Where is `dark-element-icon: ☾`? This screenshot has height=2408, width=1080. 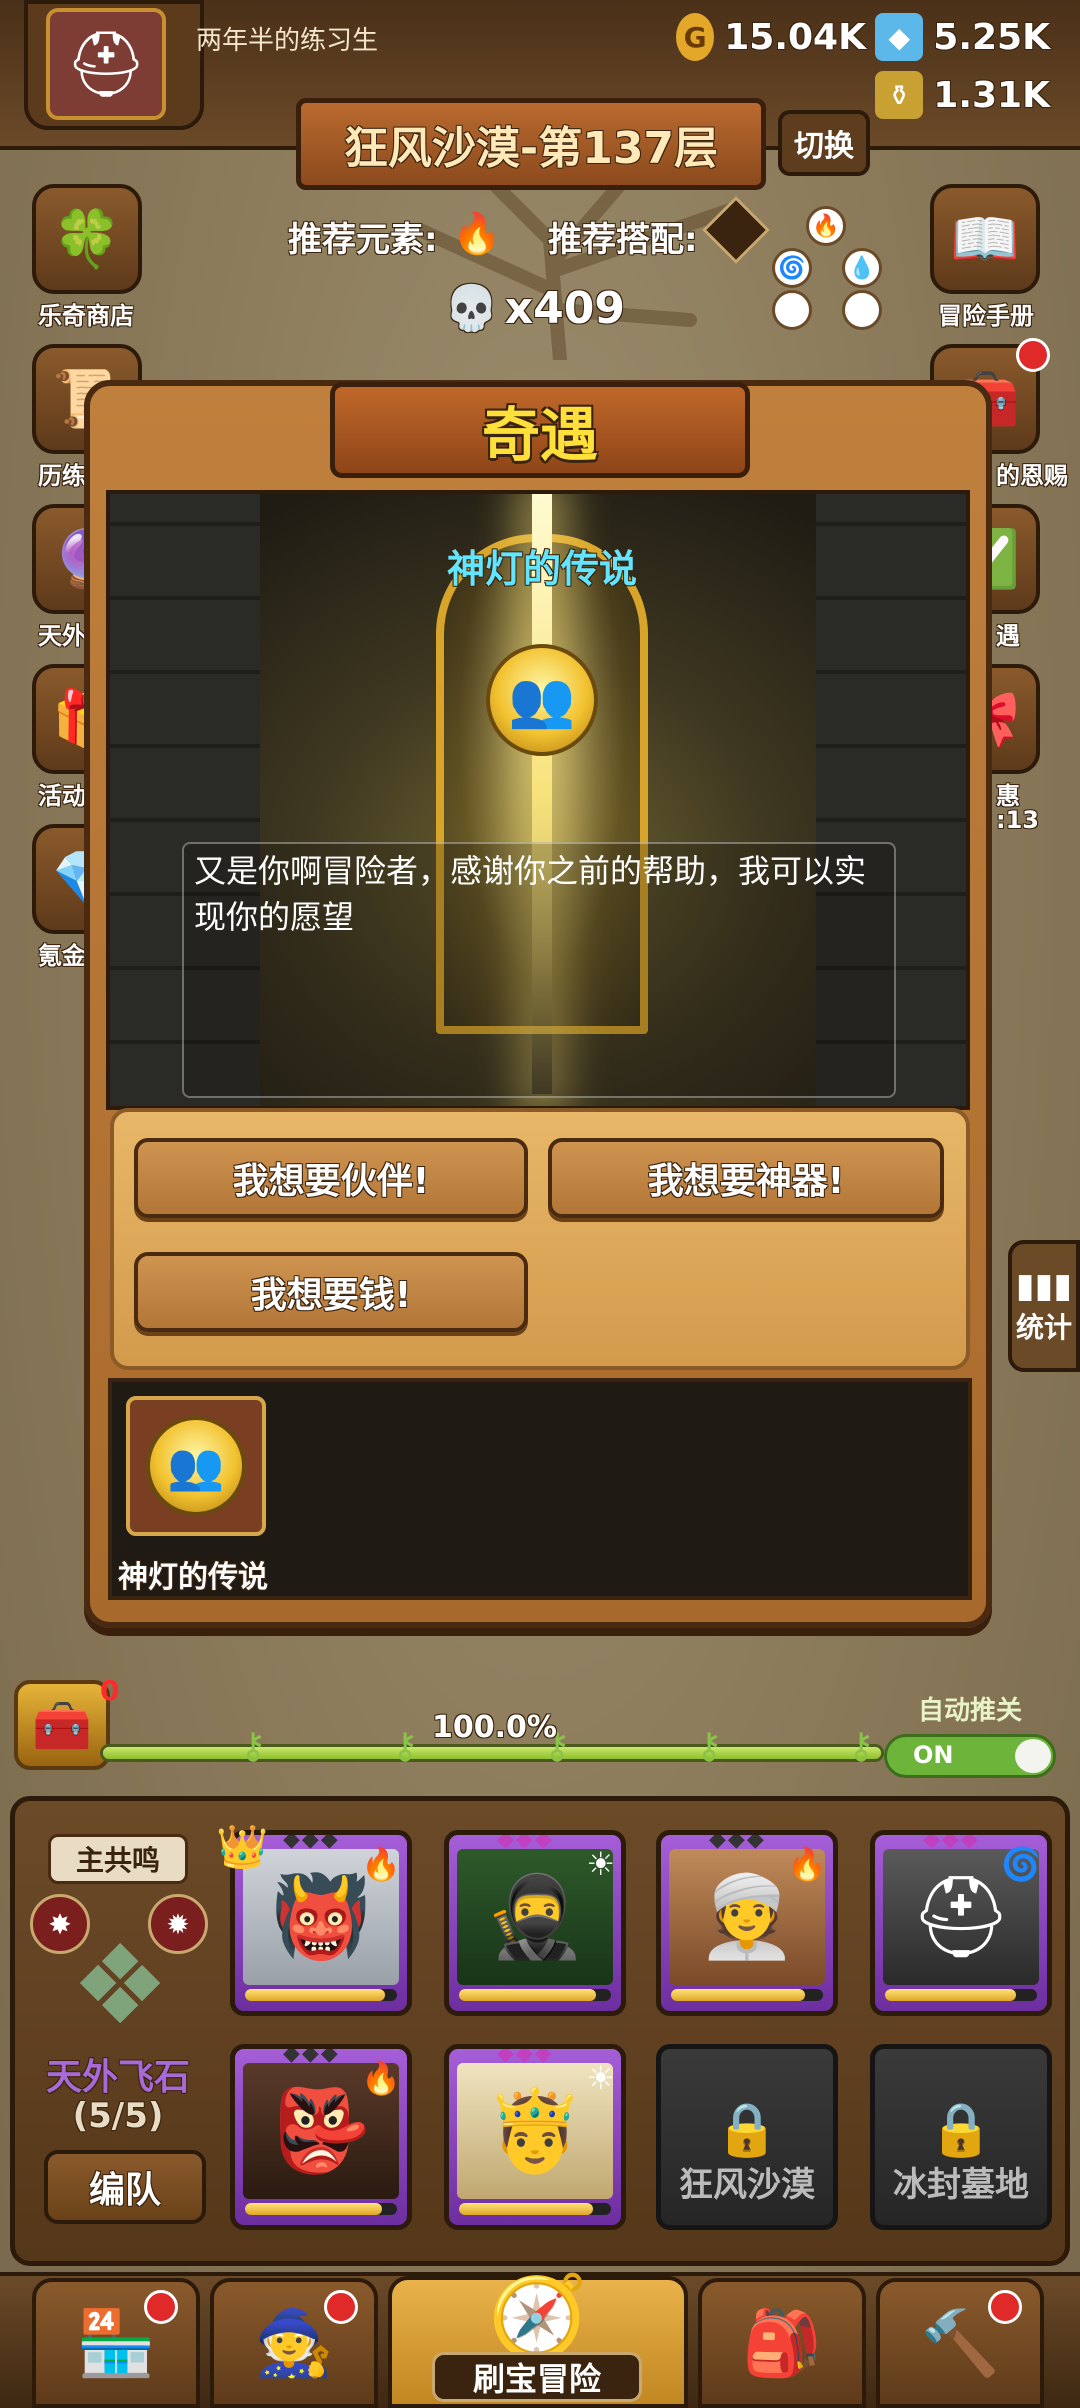
dark-element-icon: ☾ is located at coordinates (862, 310).